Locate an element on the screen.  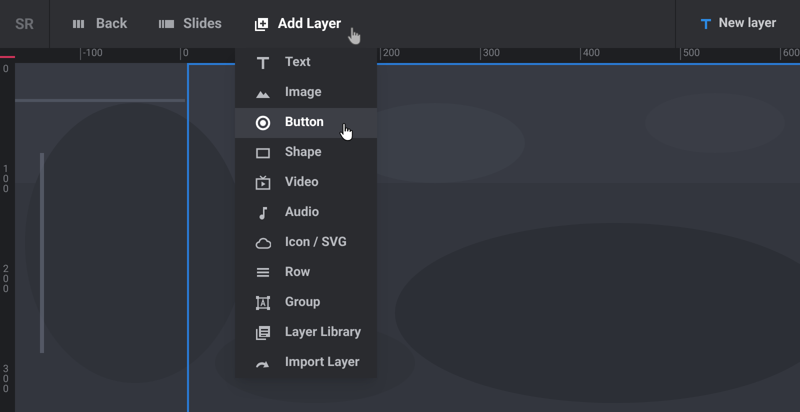
rectangle-icon is located at coordinates (263, 153).